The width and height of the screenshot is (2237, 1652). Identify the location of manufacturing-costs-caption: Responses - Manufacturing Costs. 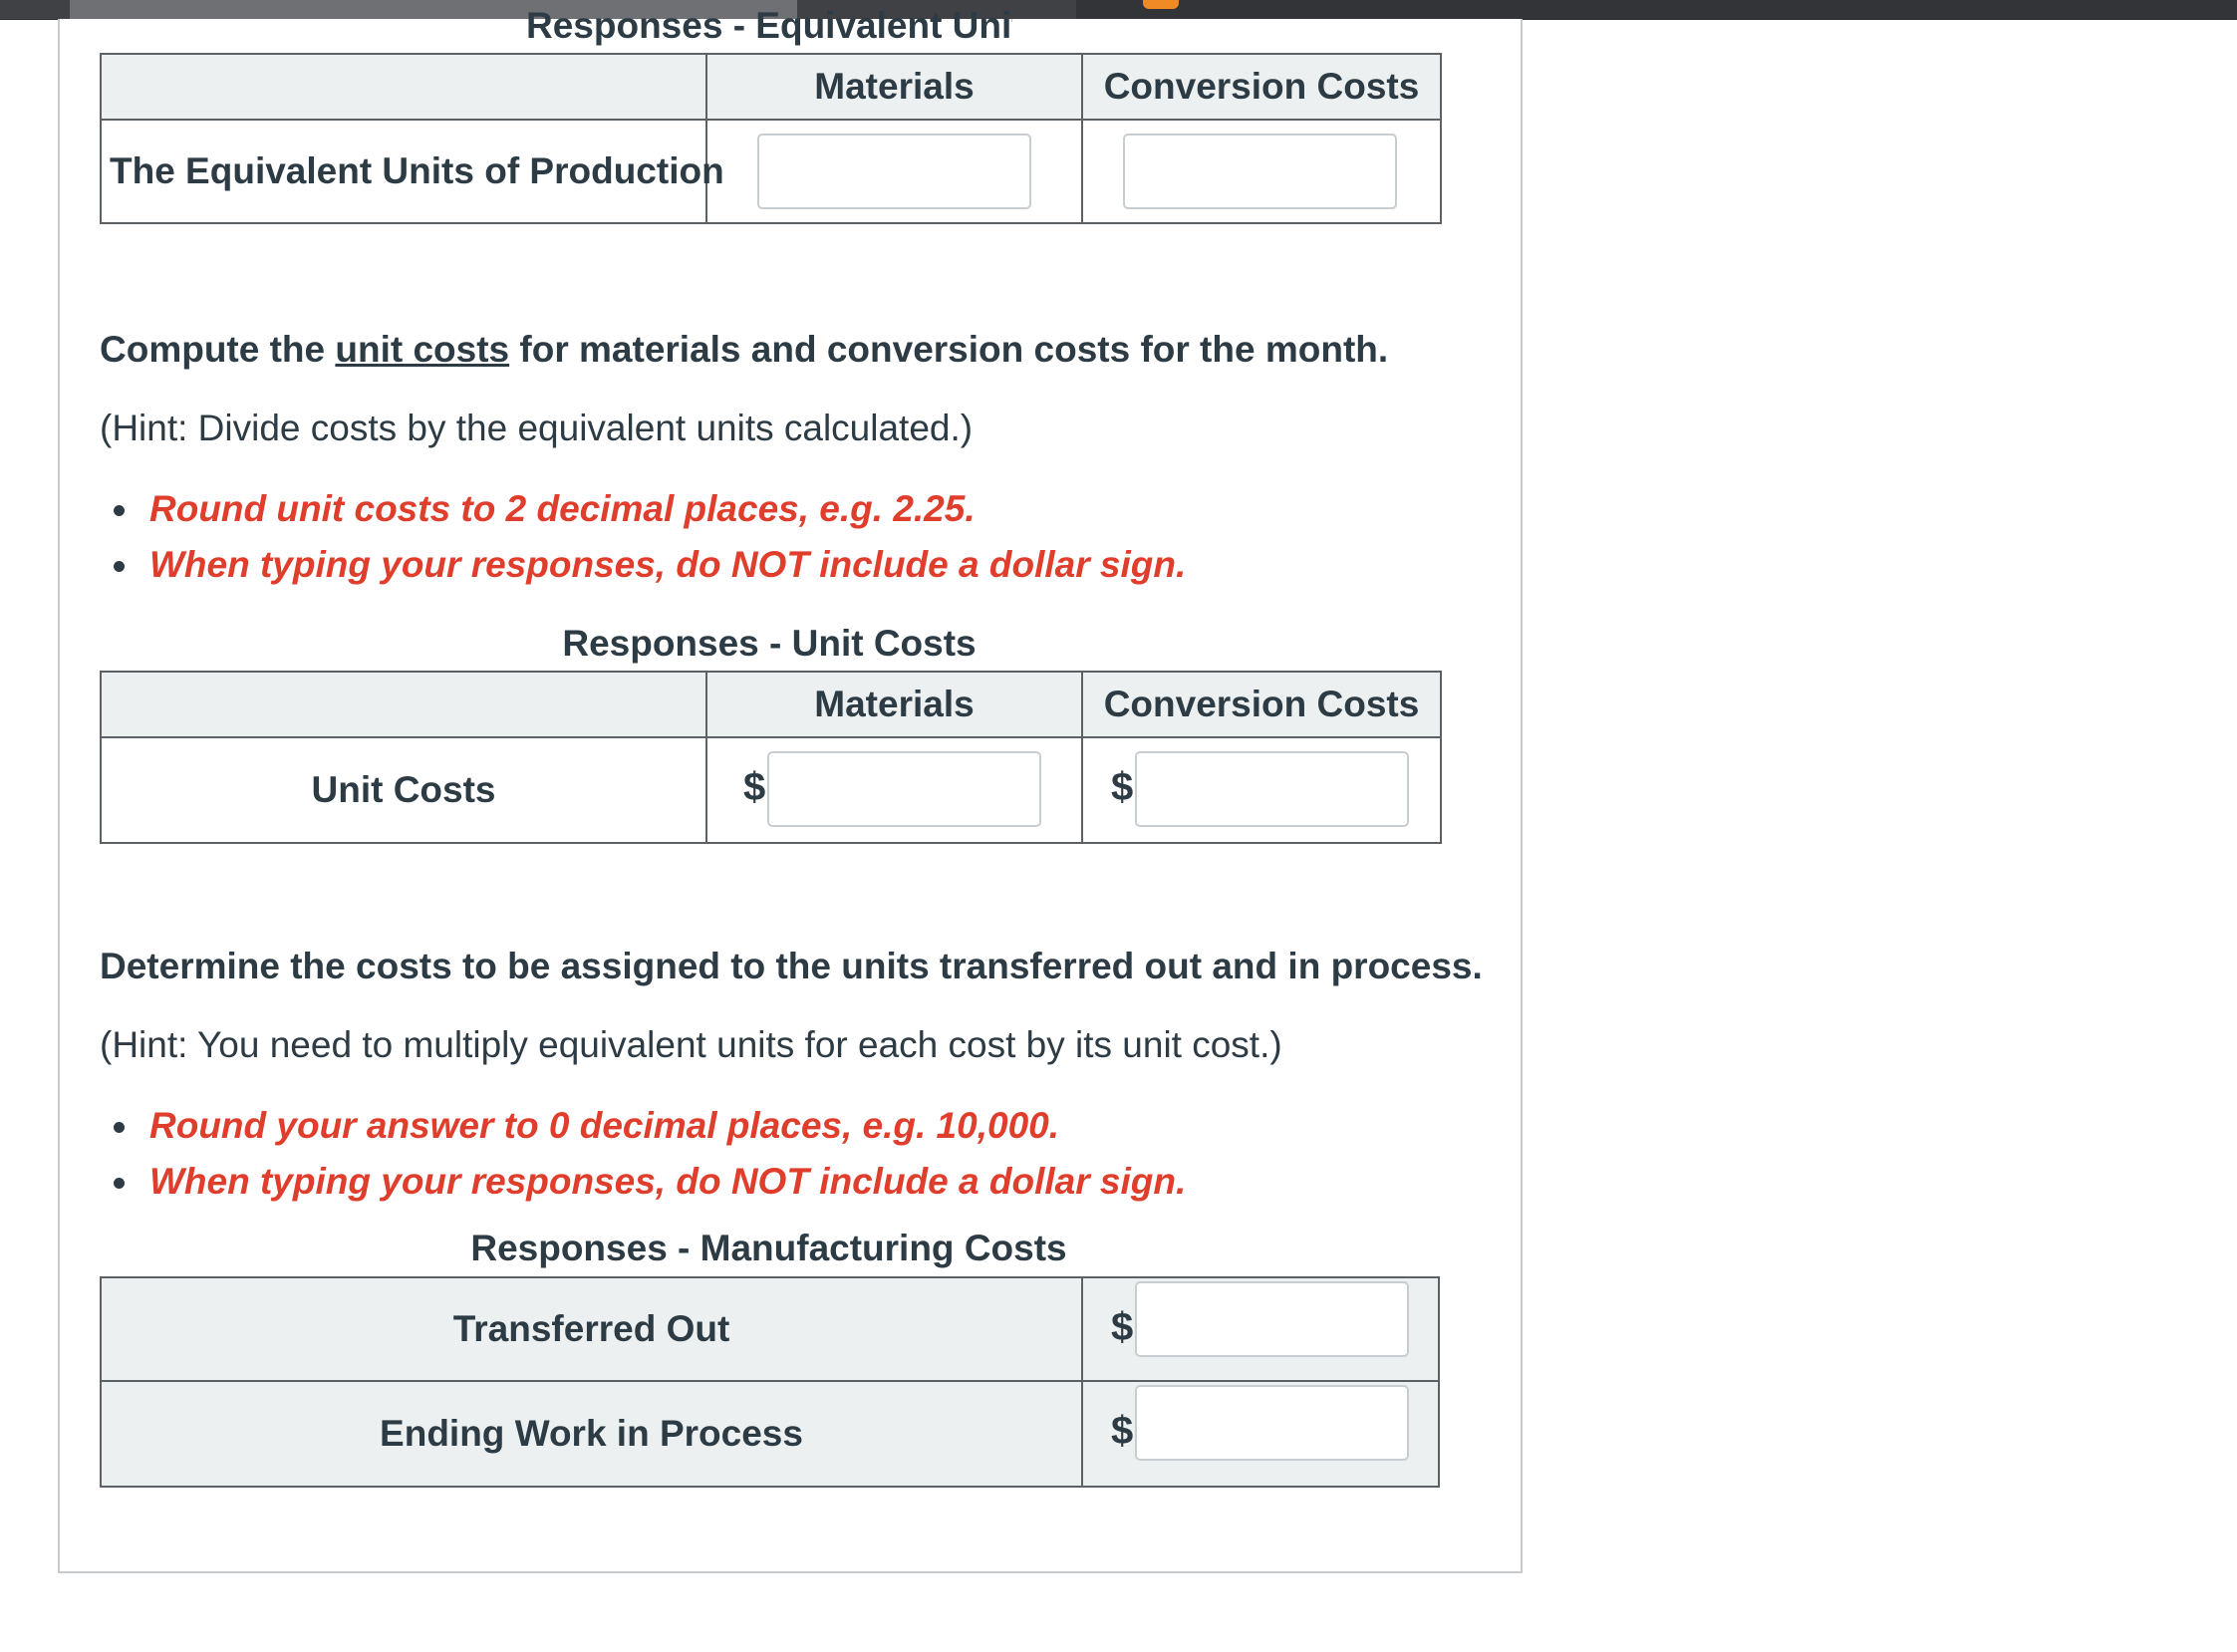
(768, 1248).